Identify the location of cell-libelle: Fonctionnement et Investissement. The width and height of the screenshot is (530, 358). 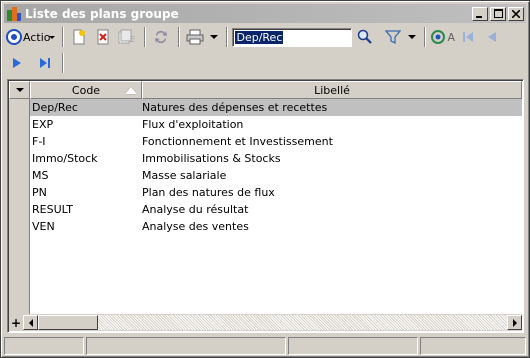
(237, 141).